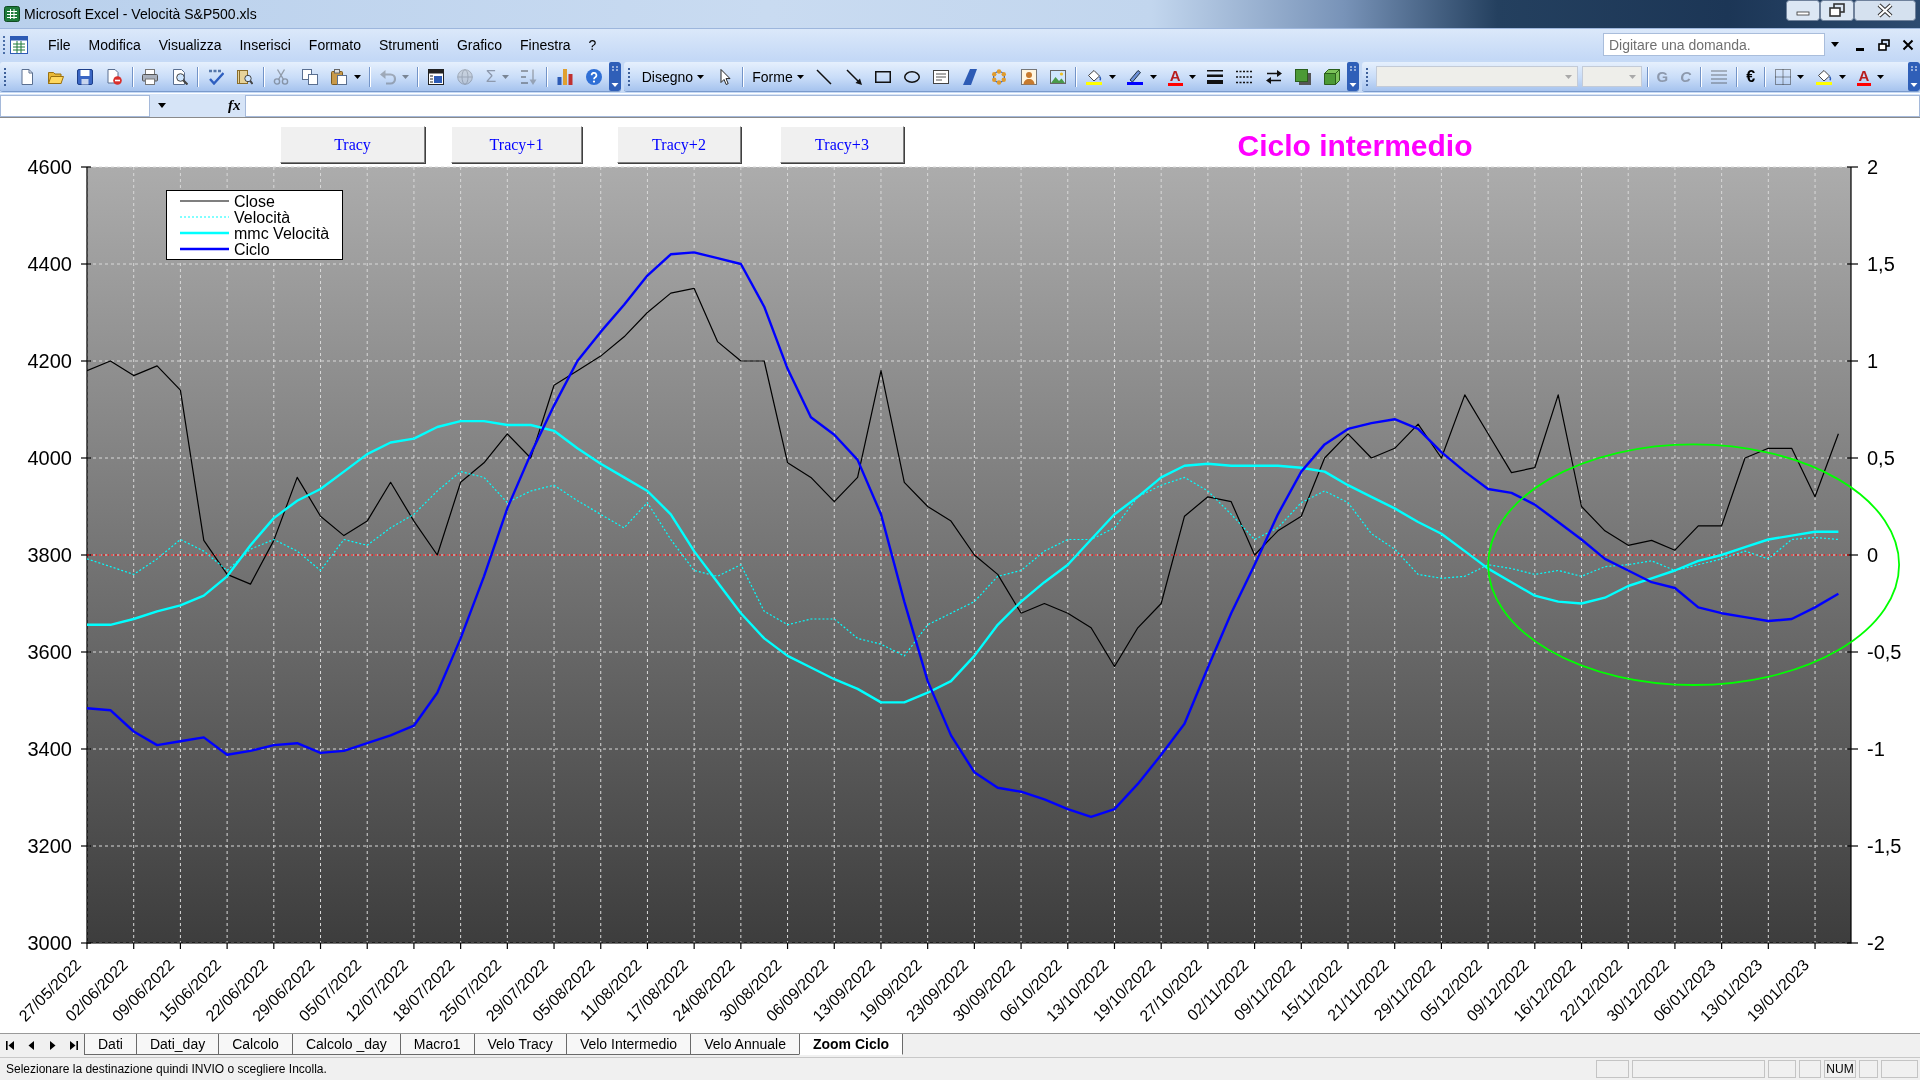 This screenshot has height=1080, width=1920. Describe the element at coordinates (236, 105) in the screenshot. I see `function-symbol: fx` at that location.